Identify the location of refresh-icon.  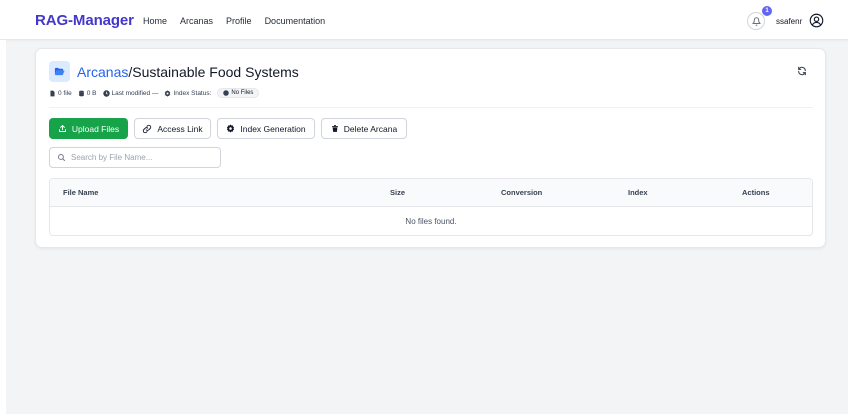
(802, 71).